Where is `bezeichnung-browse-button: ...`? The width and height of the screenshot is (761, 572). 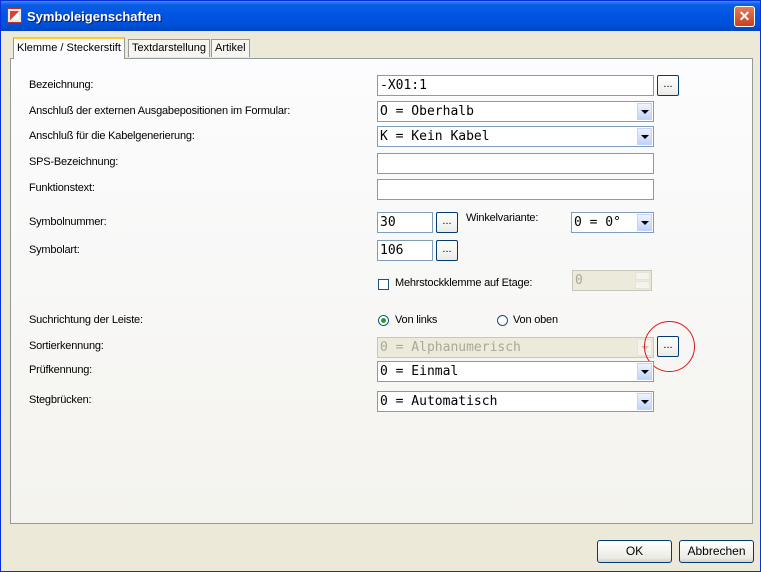
bezeichnung-browse-button: ... is located at coordinates (668, 85).